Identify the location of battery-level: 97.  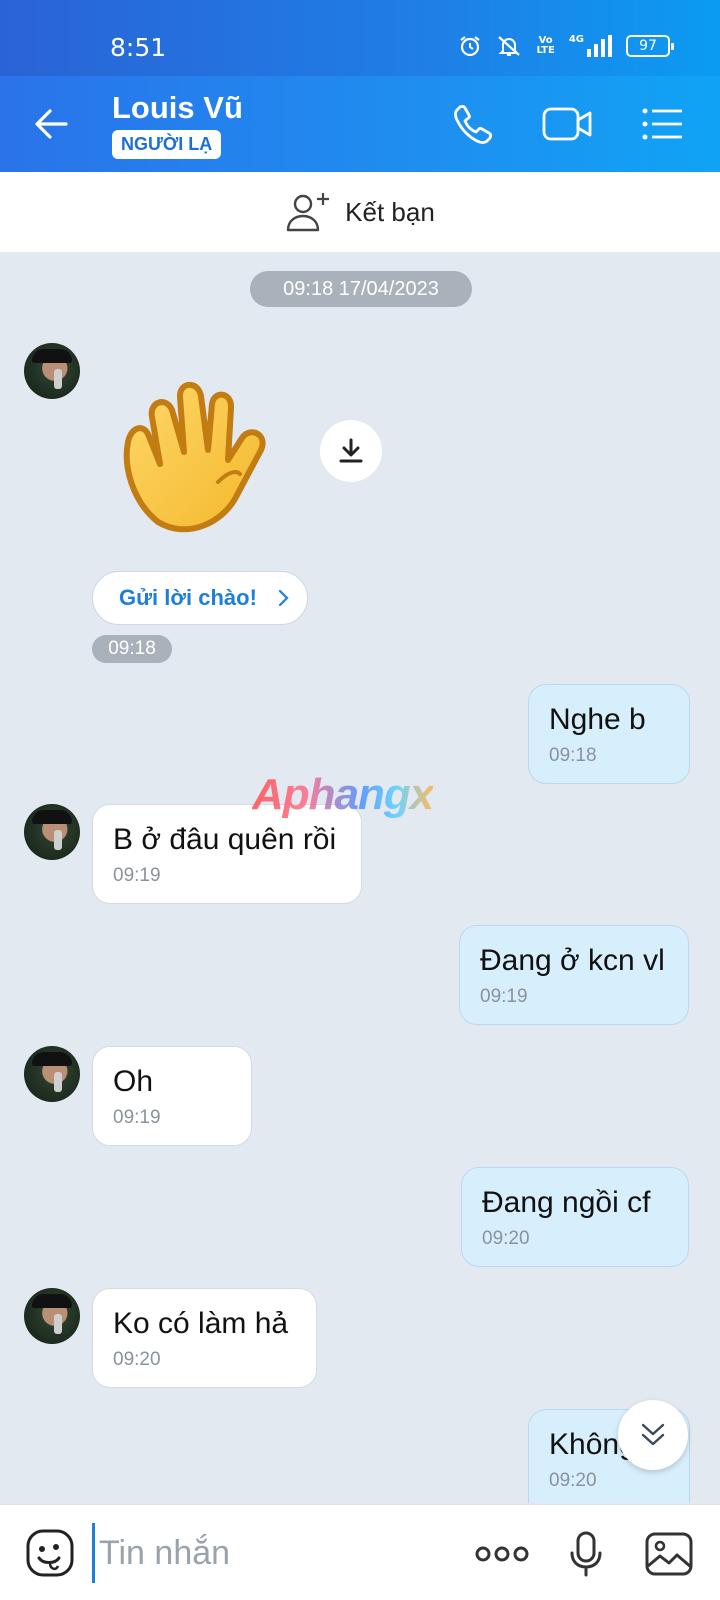
(648, 46).